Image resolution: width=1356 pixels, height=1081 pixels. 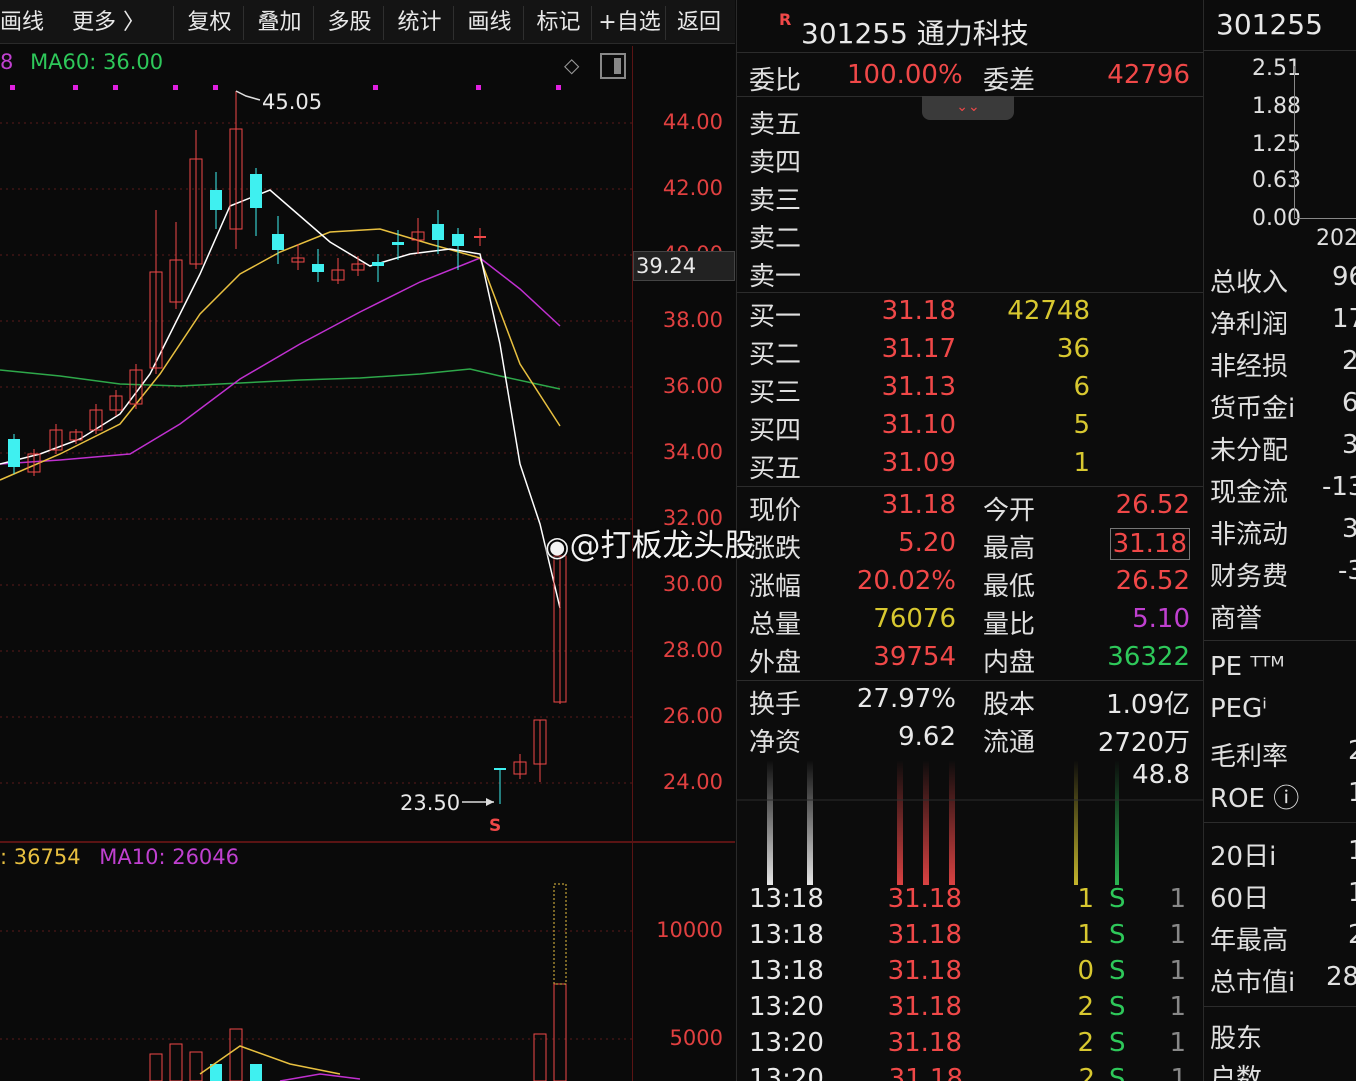 I want to click on stat-value: 27.97%, so click(x=906, y=699).